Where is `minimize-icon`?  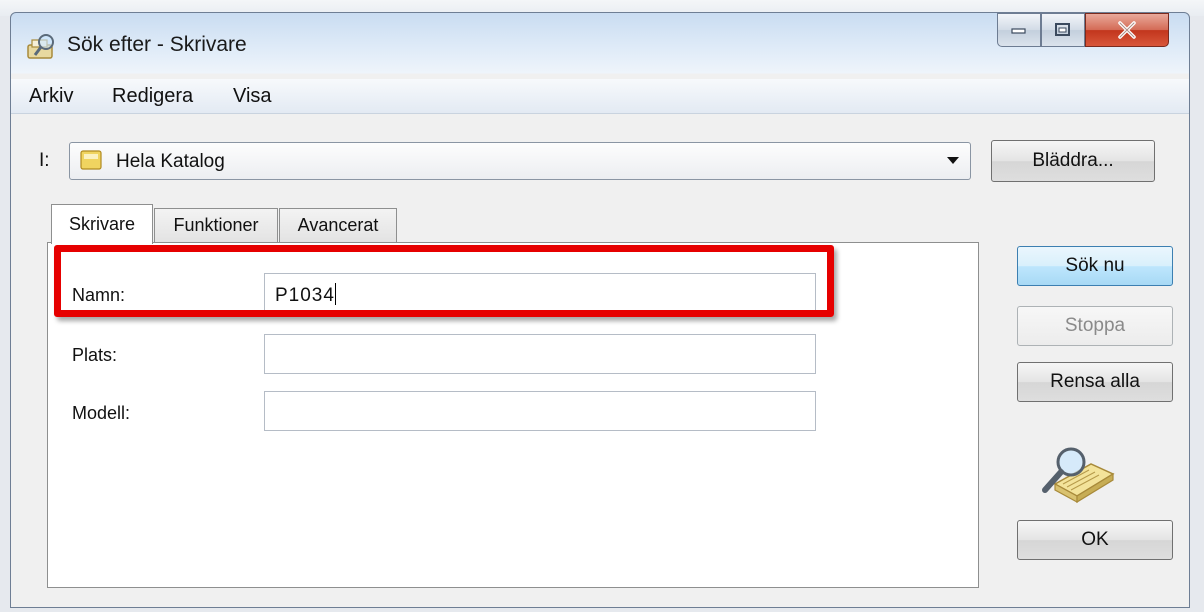 minimize-icon is located at coordinates (1018, 31).